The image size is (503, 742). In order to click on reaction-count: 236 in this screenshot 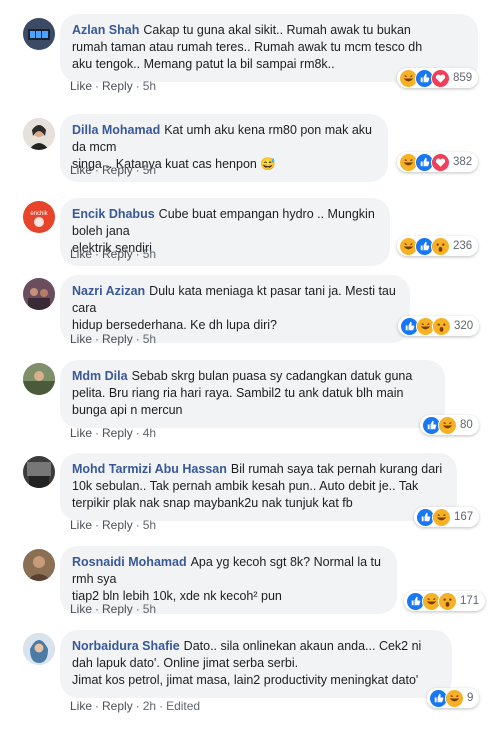, I will do `click(463, 246)`.